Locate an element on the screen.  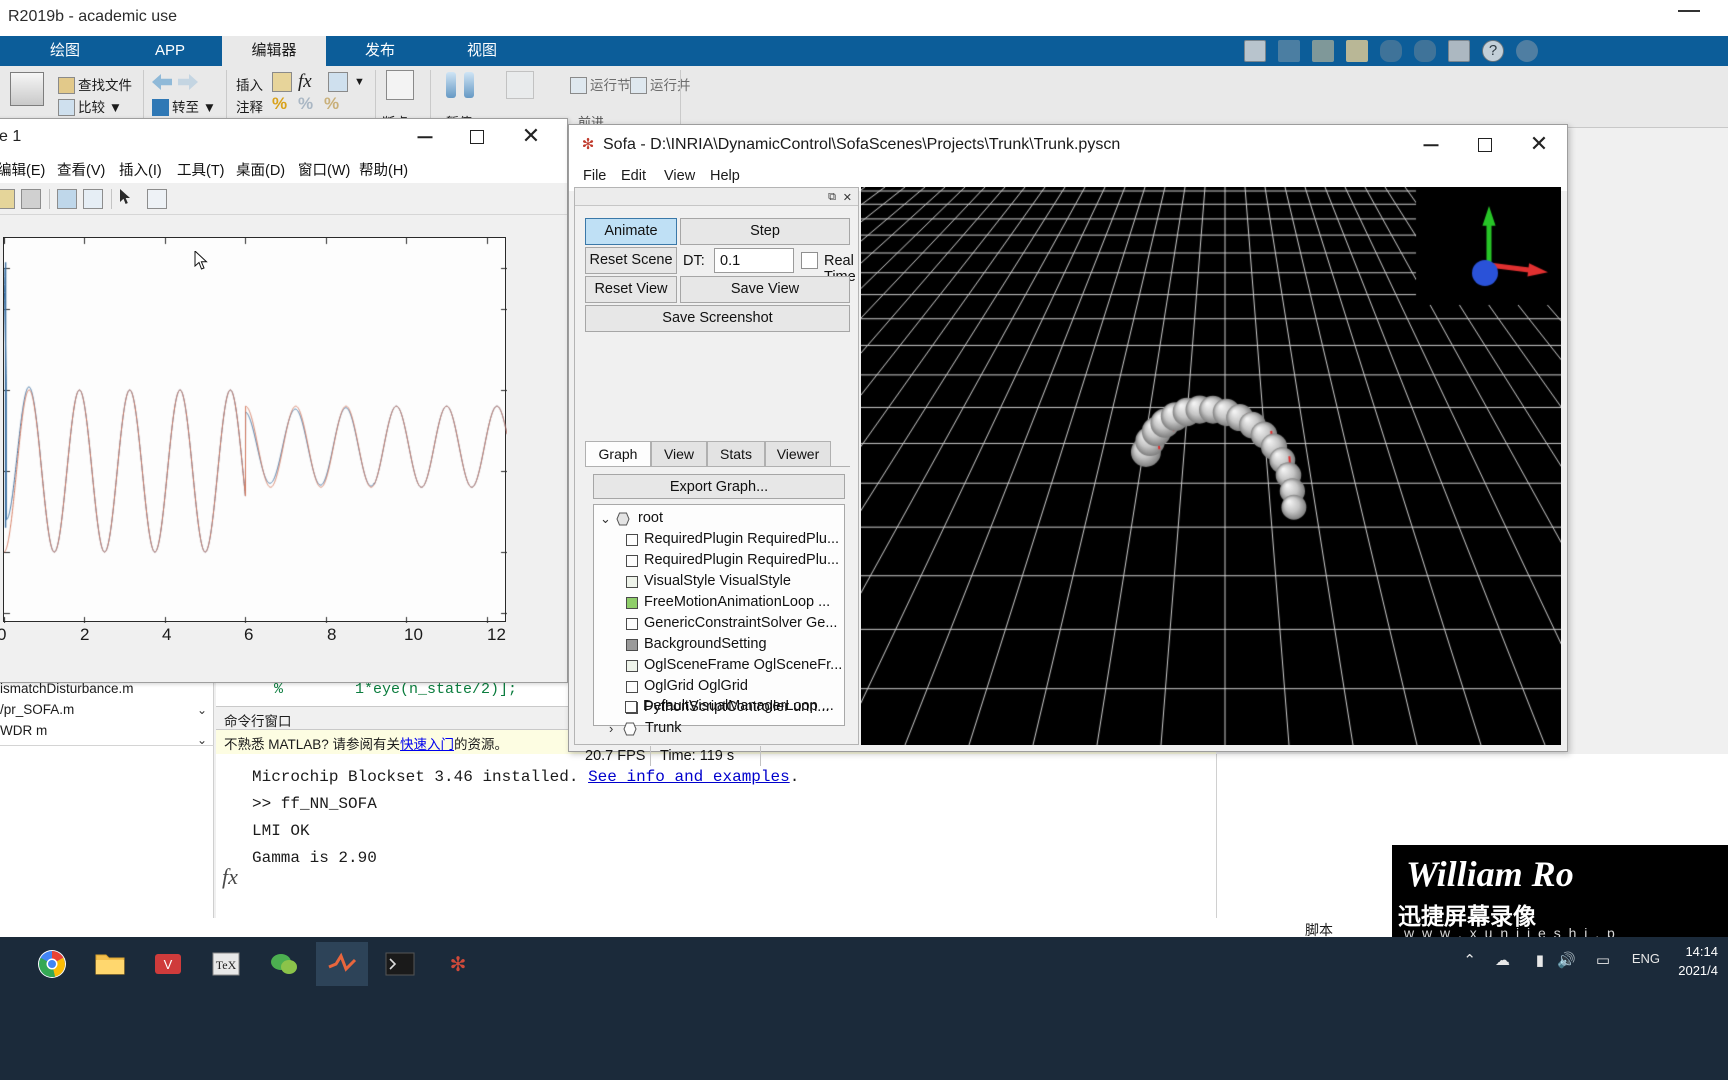
save-big-button is located at coordinates (27, 90).